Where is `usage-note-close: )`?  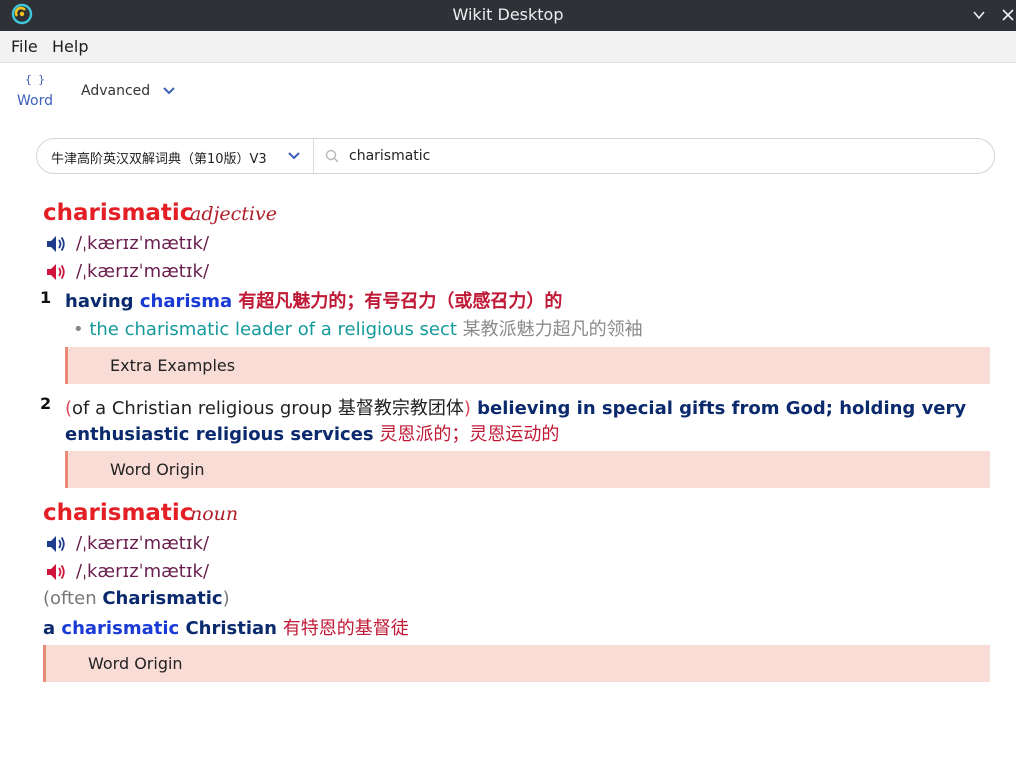
usage-note-close: ) is located at coordinates (226, 598).